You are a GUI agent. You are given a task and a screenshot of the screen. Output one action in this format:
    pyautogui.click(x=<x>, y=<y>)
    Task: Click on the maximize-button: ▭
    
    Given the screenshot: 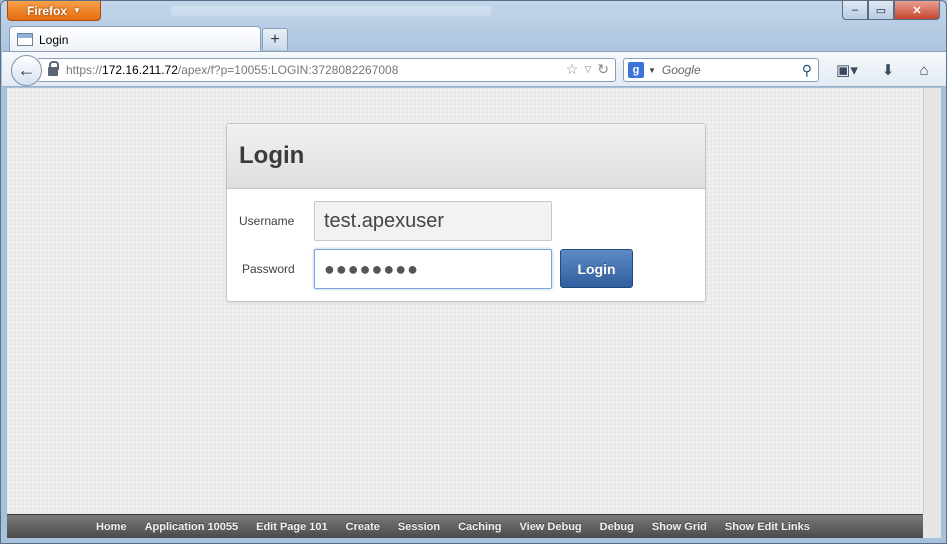 What is the action you would take?
    pyautogui.click(x=881, y=10)
    